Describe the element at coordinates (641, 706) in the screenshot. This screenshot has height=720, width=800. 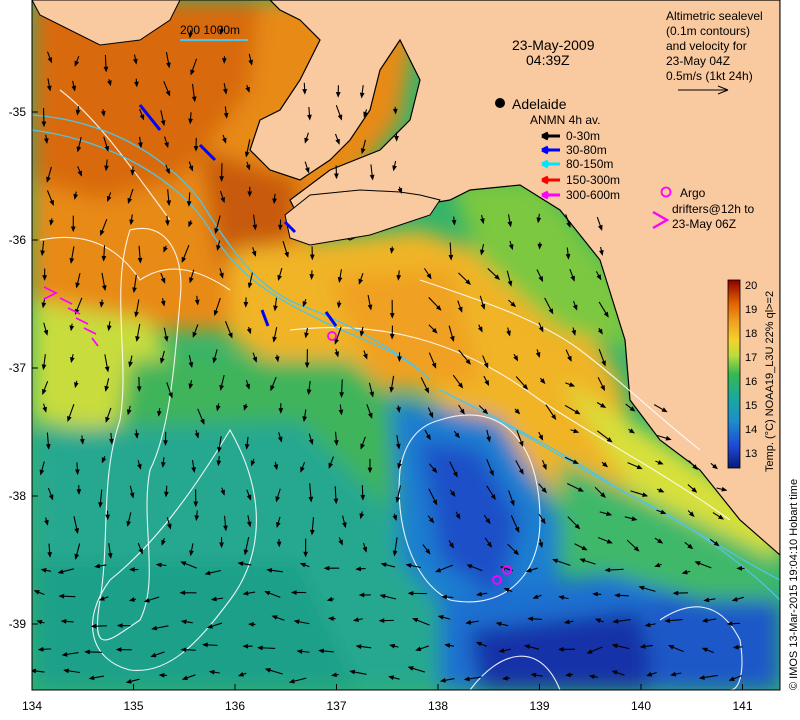
I see `x-tick-label: 140` at that location.